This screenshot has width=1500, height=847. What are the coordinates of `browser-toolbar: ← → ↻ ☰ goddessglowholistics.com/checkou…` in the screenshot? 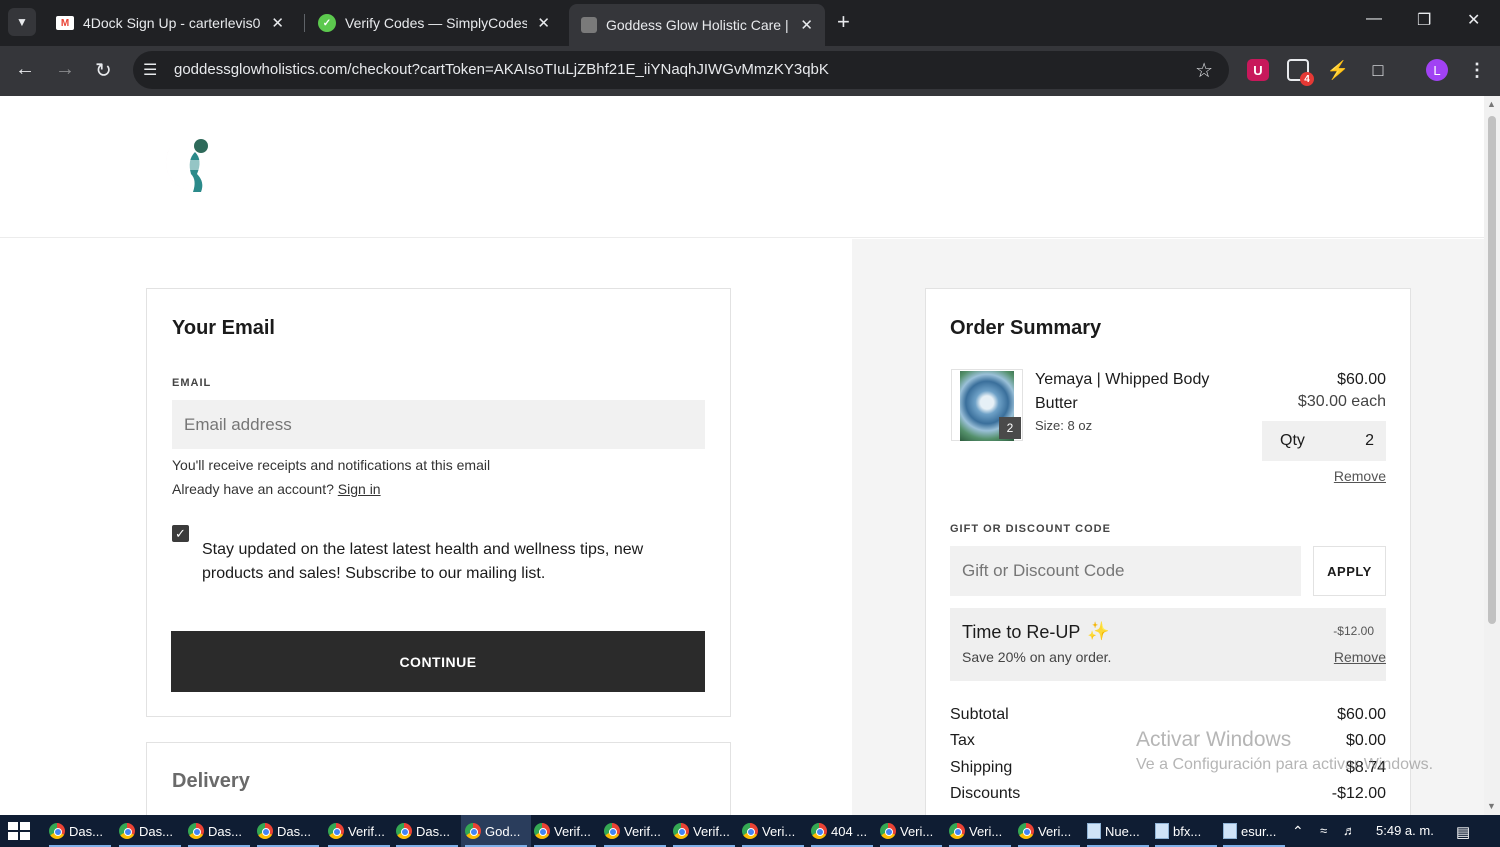 It's located at (750, 71).